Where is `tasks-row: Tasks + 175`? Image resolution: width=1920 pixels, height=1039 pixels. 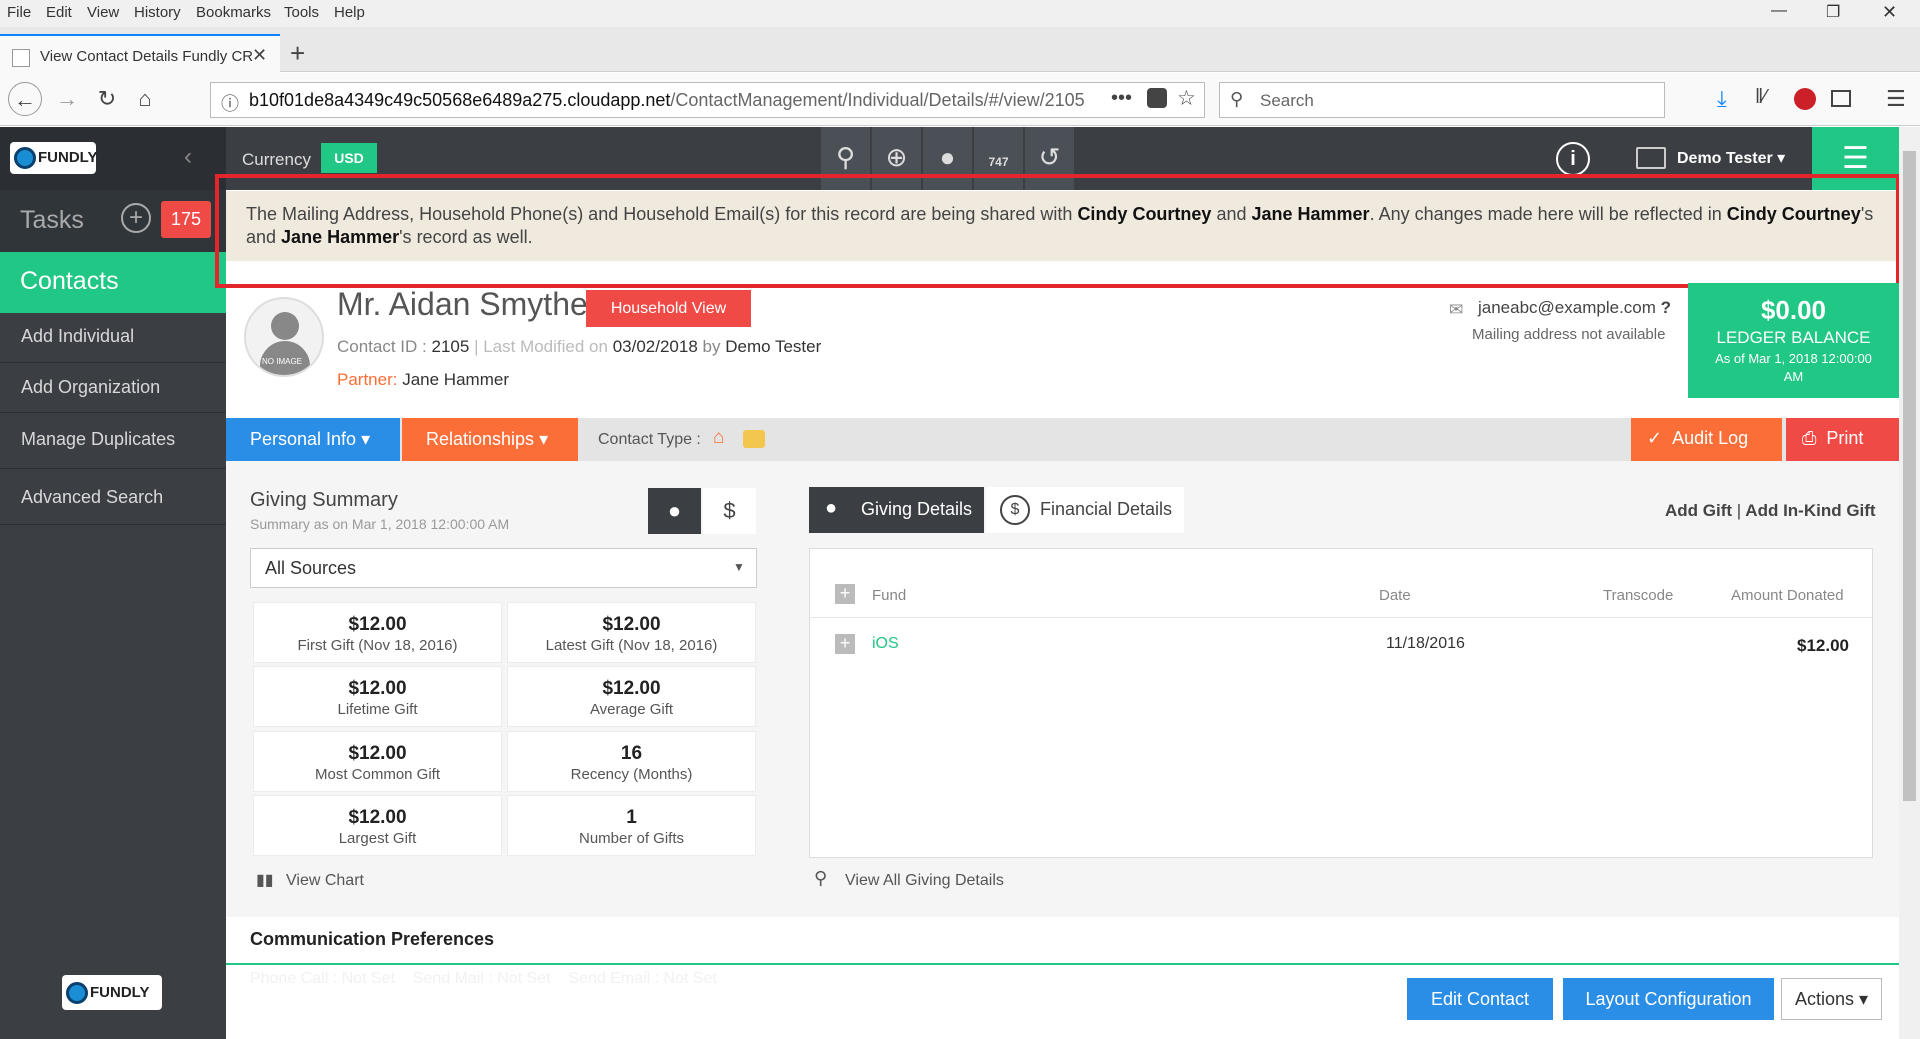 tasks-row: Tasks + 175 is located at coordinates (113, 221).